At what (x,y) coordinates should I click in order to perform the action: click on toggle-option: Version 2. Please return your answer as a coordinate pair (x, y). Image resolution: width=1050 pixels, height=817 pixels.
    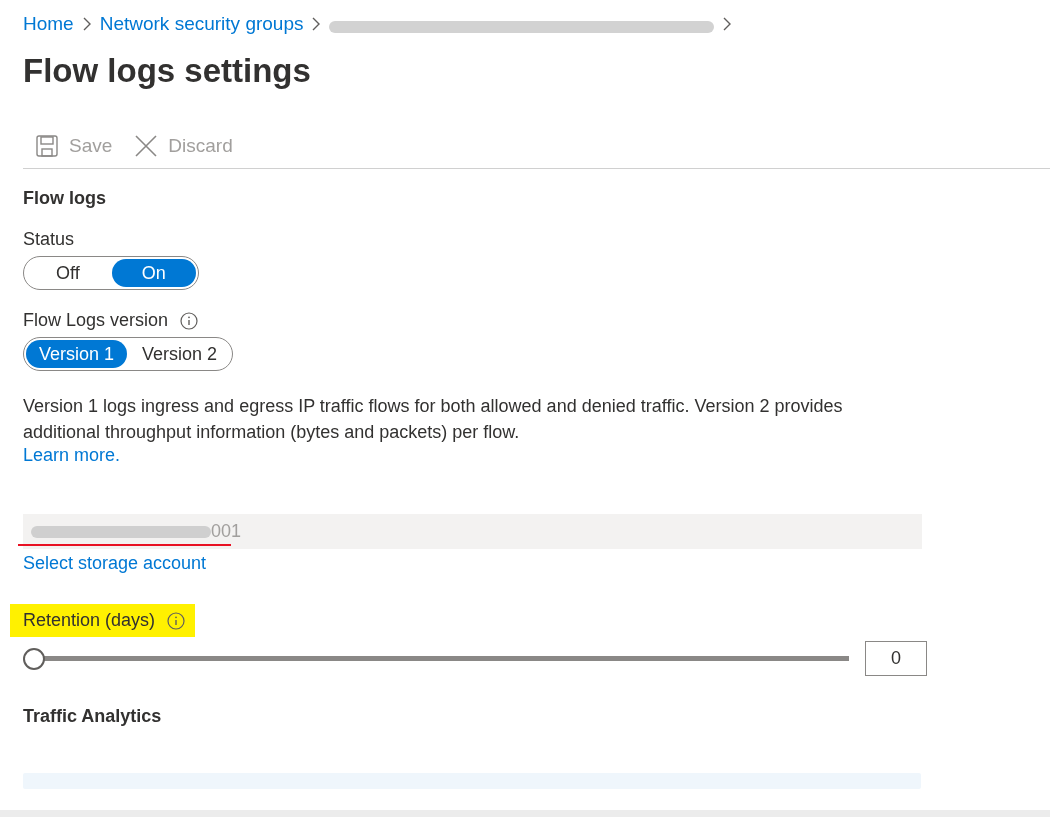
    Looking at the image, I should click on (180, 354).